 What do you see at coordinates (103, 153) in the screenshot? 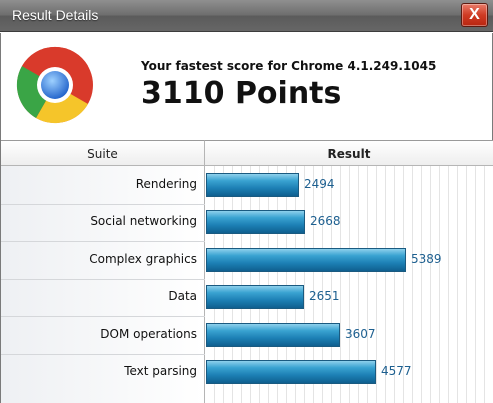
I see `column-header-suite: Suite` at bounding box center [103, 153].